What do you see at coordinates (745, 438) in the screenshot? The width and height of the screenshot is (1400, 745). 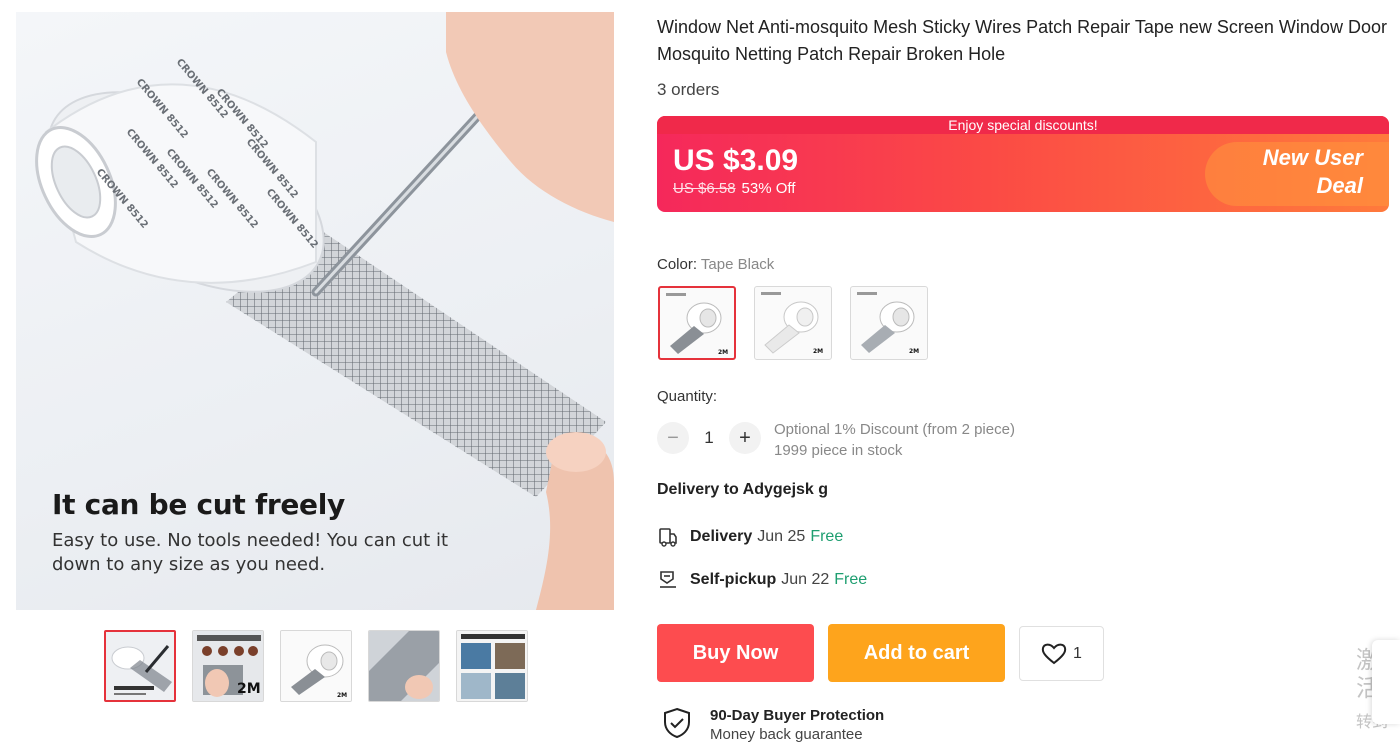 I see `quantity-increment-button: +` at bounding box center [745, 438].